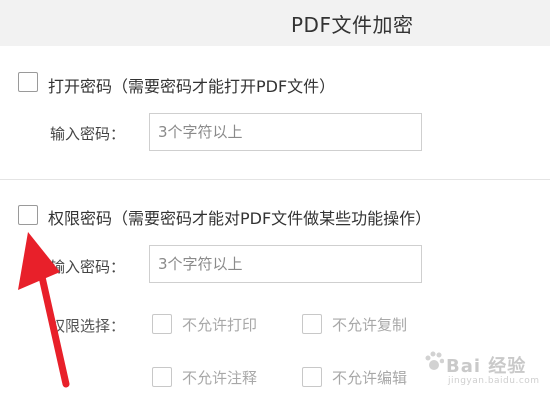 This screenshot has width=550, height=400. Describe the element at coordinates (486, 366) in the screenshot. I see `watermark-brand: Bai 经验` at that location.